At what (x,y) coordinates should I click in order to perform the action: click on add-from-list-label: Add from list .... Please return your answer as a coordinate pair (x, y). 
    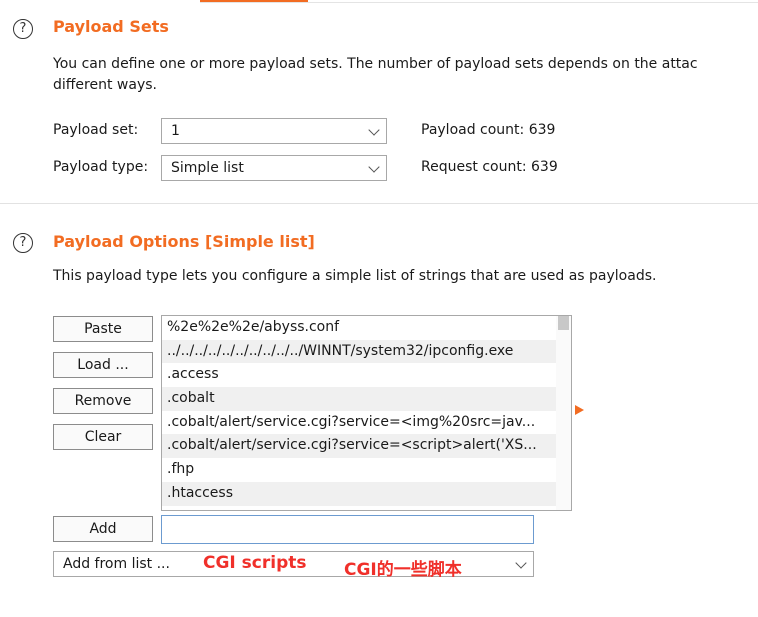
    Looking at the image, I should click on (116, 564).